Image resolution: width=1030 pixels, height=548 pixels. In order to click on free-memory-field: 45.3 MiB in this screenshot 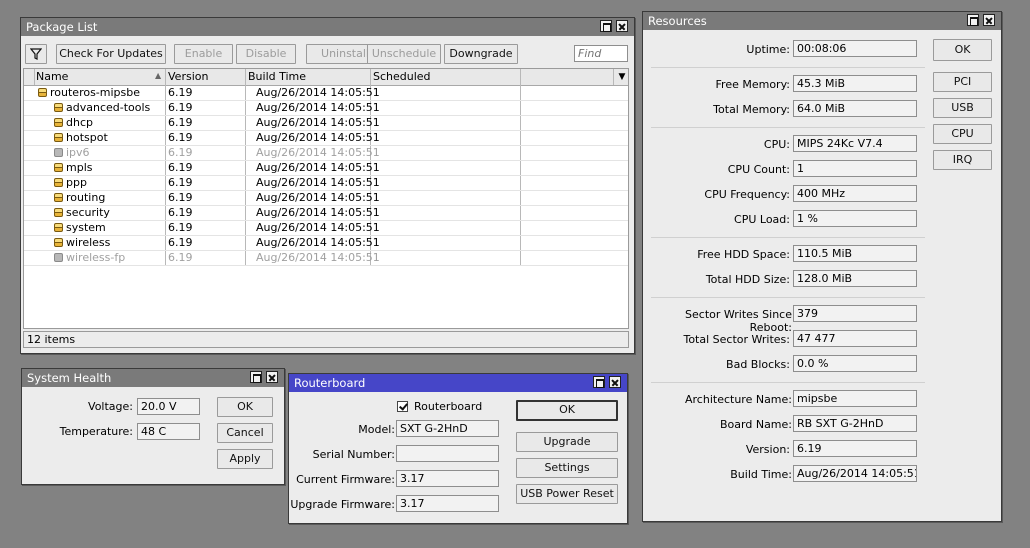, I will do `click(855, 83)`.